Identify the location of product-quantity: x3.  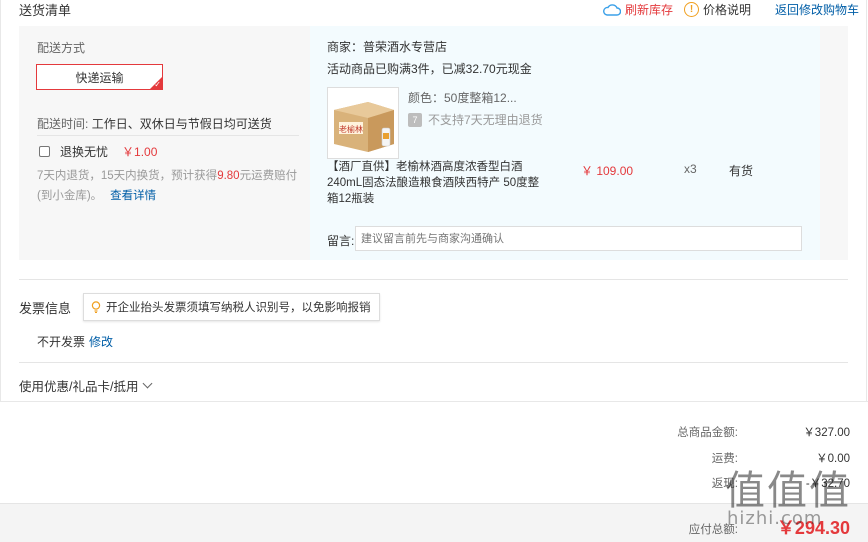
(690, 169).